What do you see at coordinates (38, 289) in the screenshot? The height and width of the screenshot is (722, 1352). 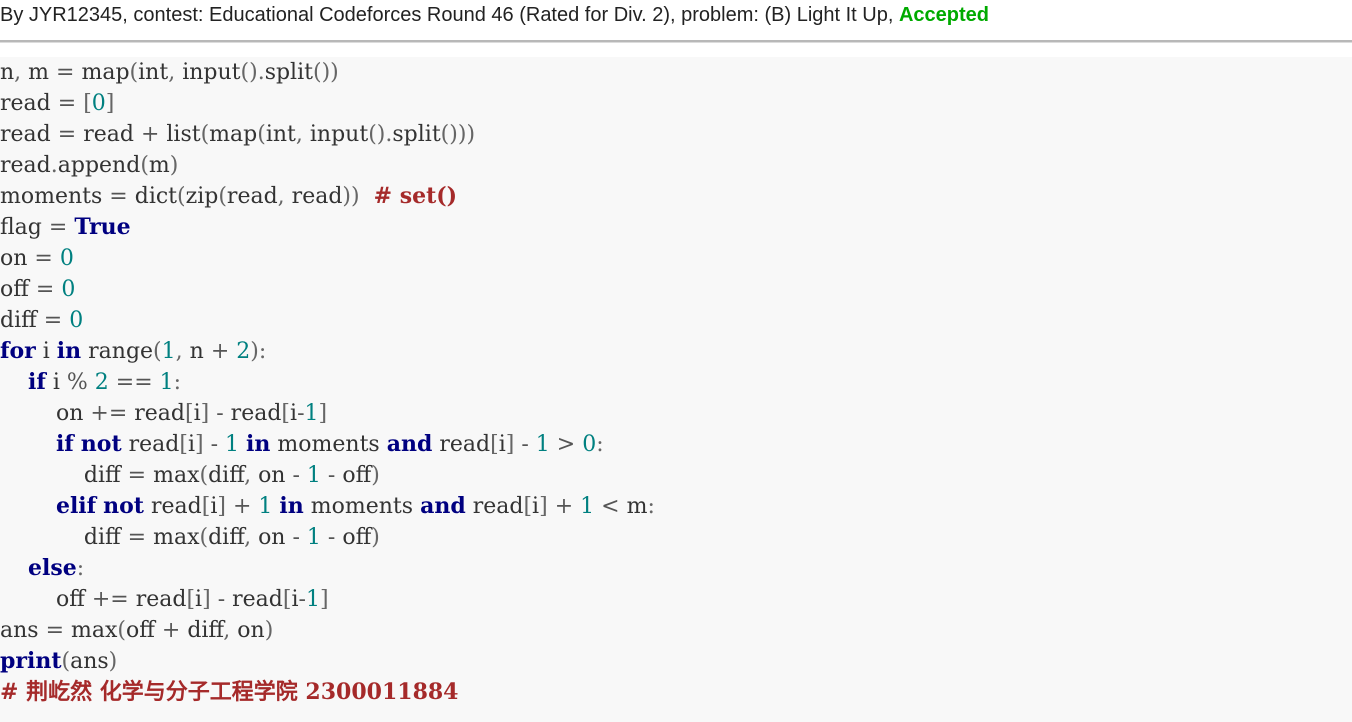 I see `code-line: off = 0` at bounding box center [38, 289].